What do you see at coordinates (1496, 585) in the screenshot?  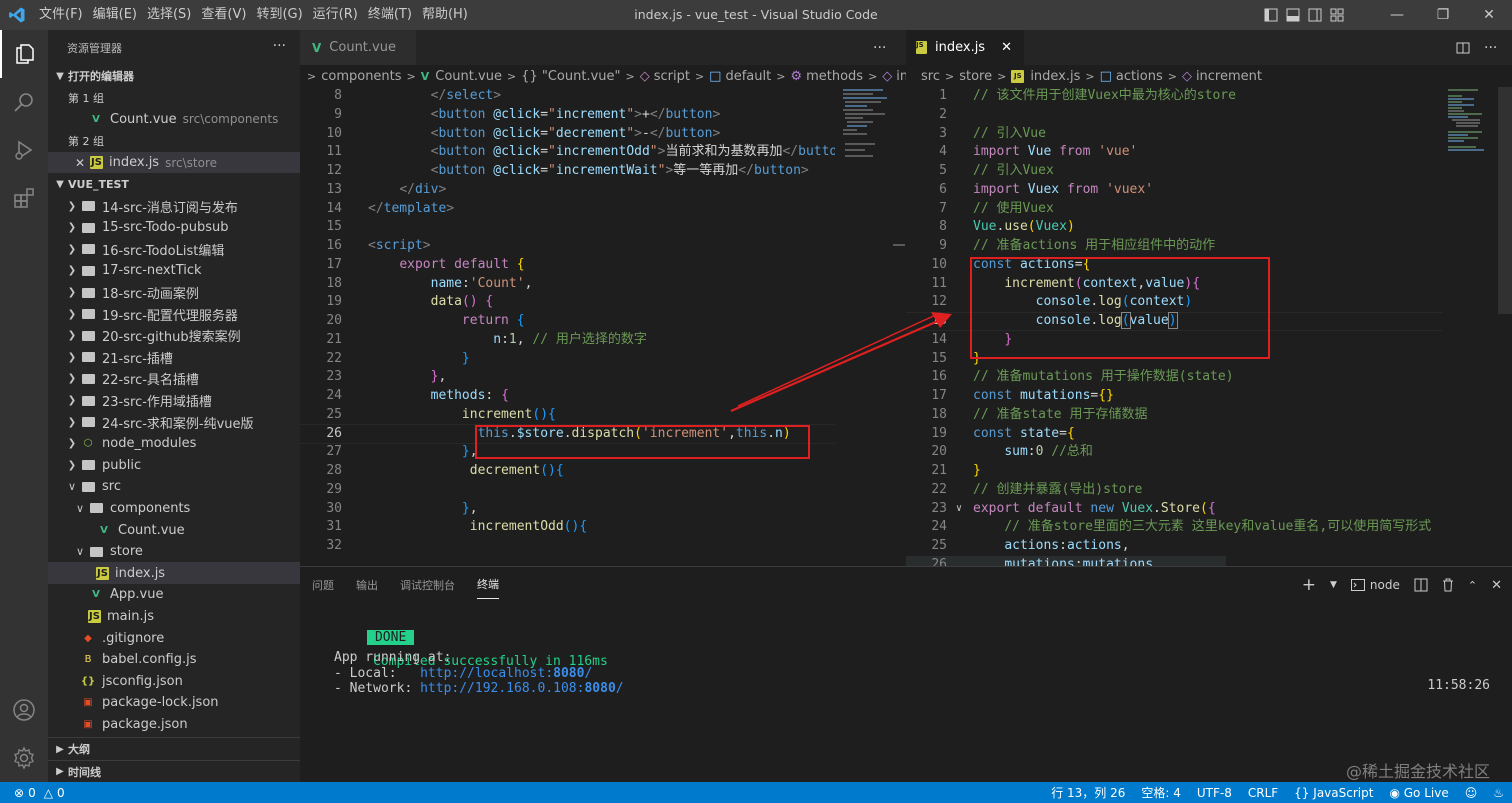 I see `close-panel-icon: ✕` at bounding box center [1496, 585].